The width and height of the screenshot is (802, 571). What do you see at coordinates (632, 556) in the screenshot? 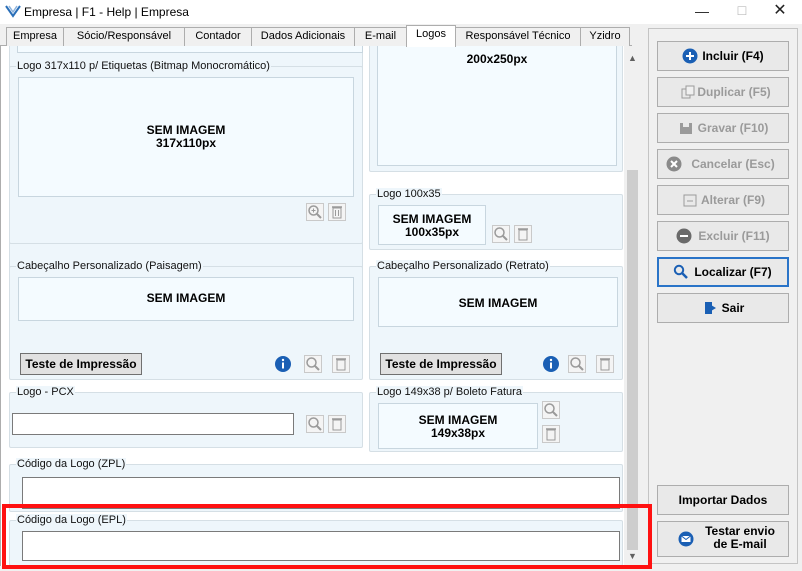
I see `scroll-down-arrow-icon: ▼` at bounding box center [632, 556].